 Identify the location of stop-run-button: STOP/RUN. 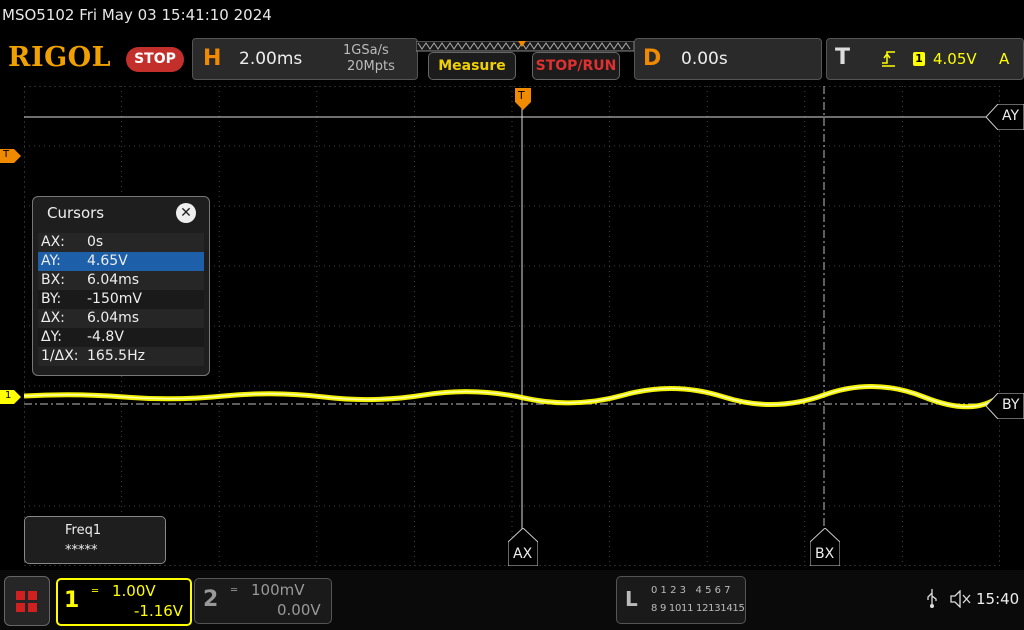
(576, 66).